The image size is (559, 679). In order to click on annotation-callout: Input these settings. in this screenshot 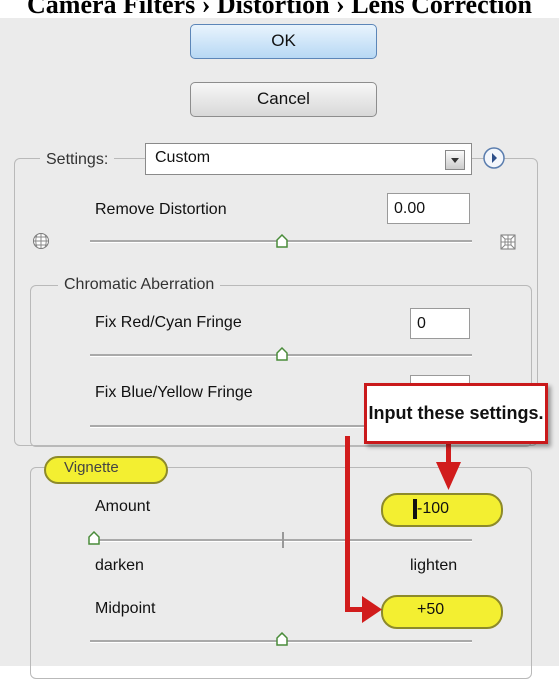, I will do `click(456, 413)`.